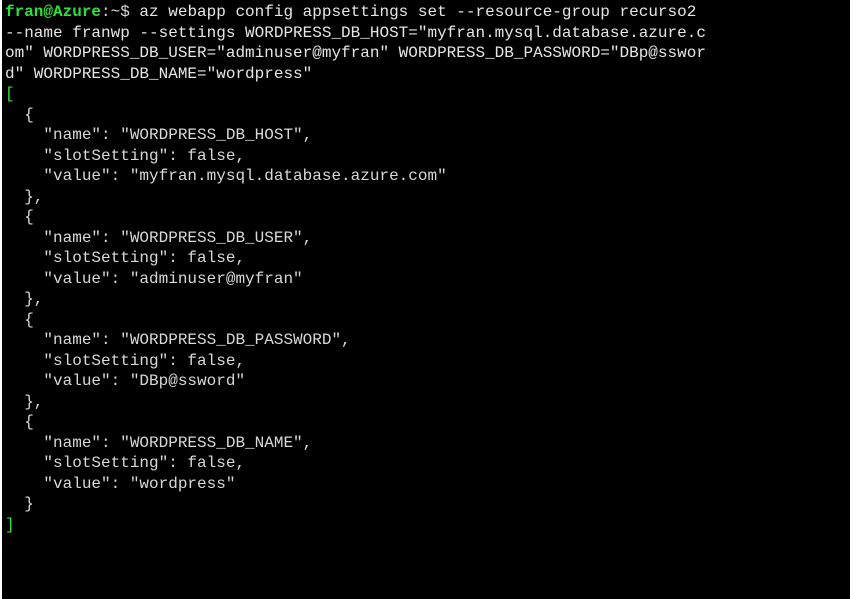 This screenshot has width=854, height=599. I want to click on output-line: "value": "DBp@ssword", so click(125, 381).